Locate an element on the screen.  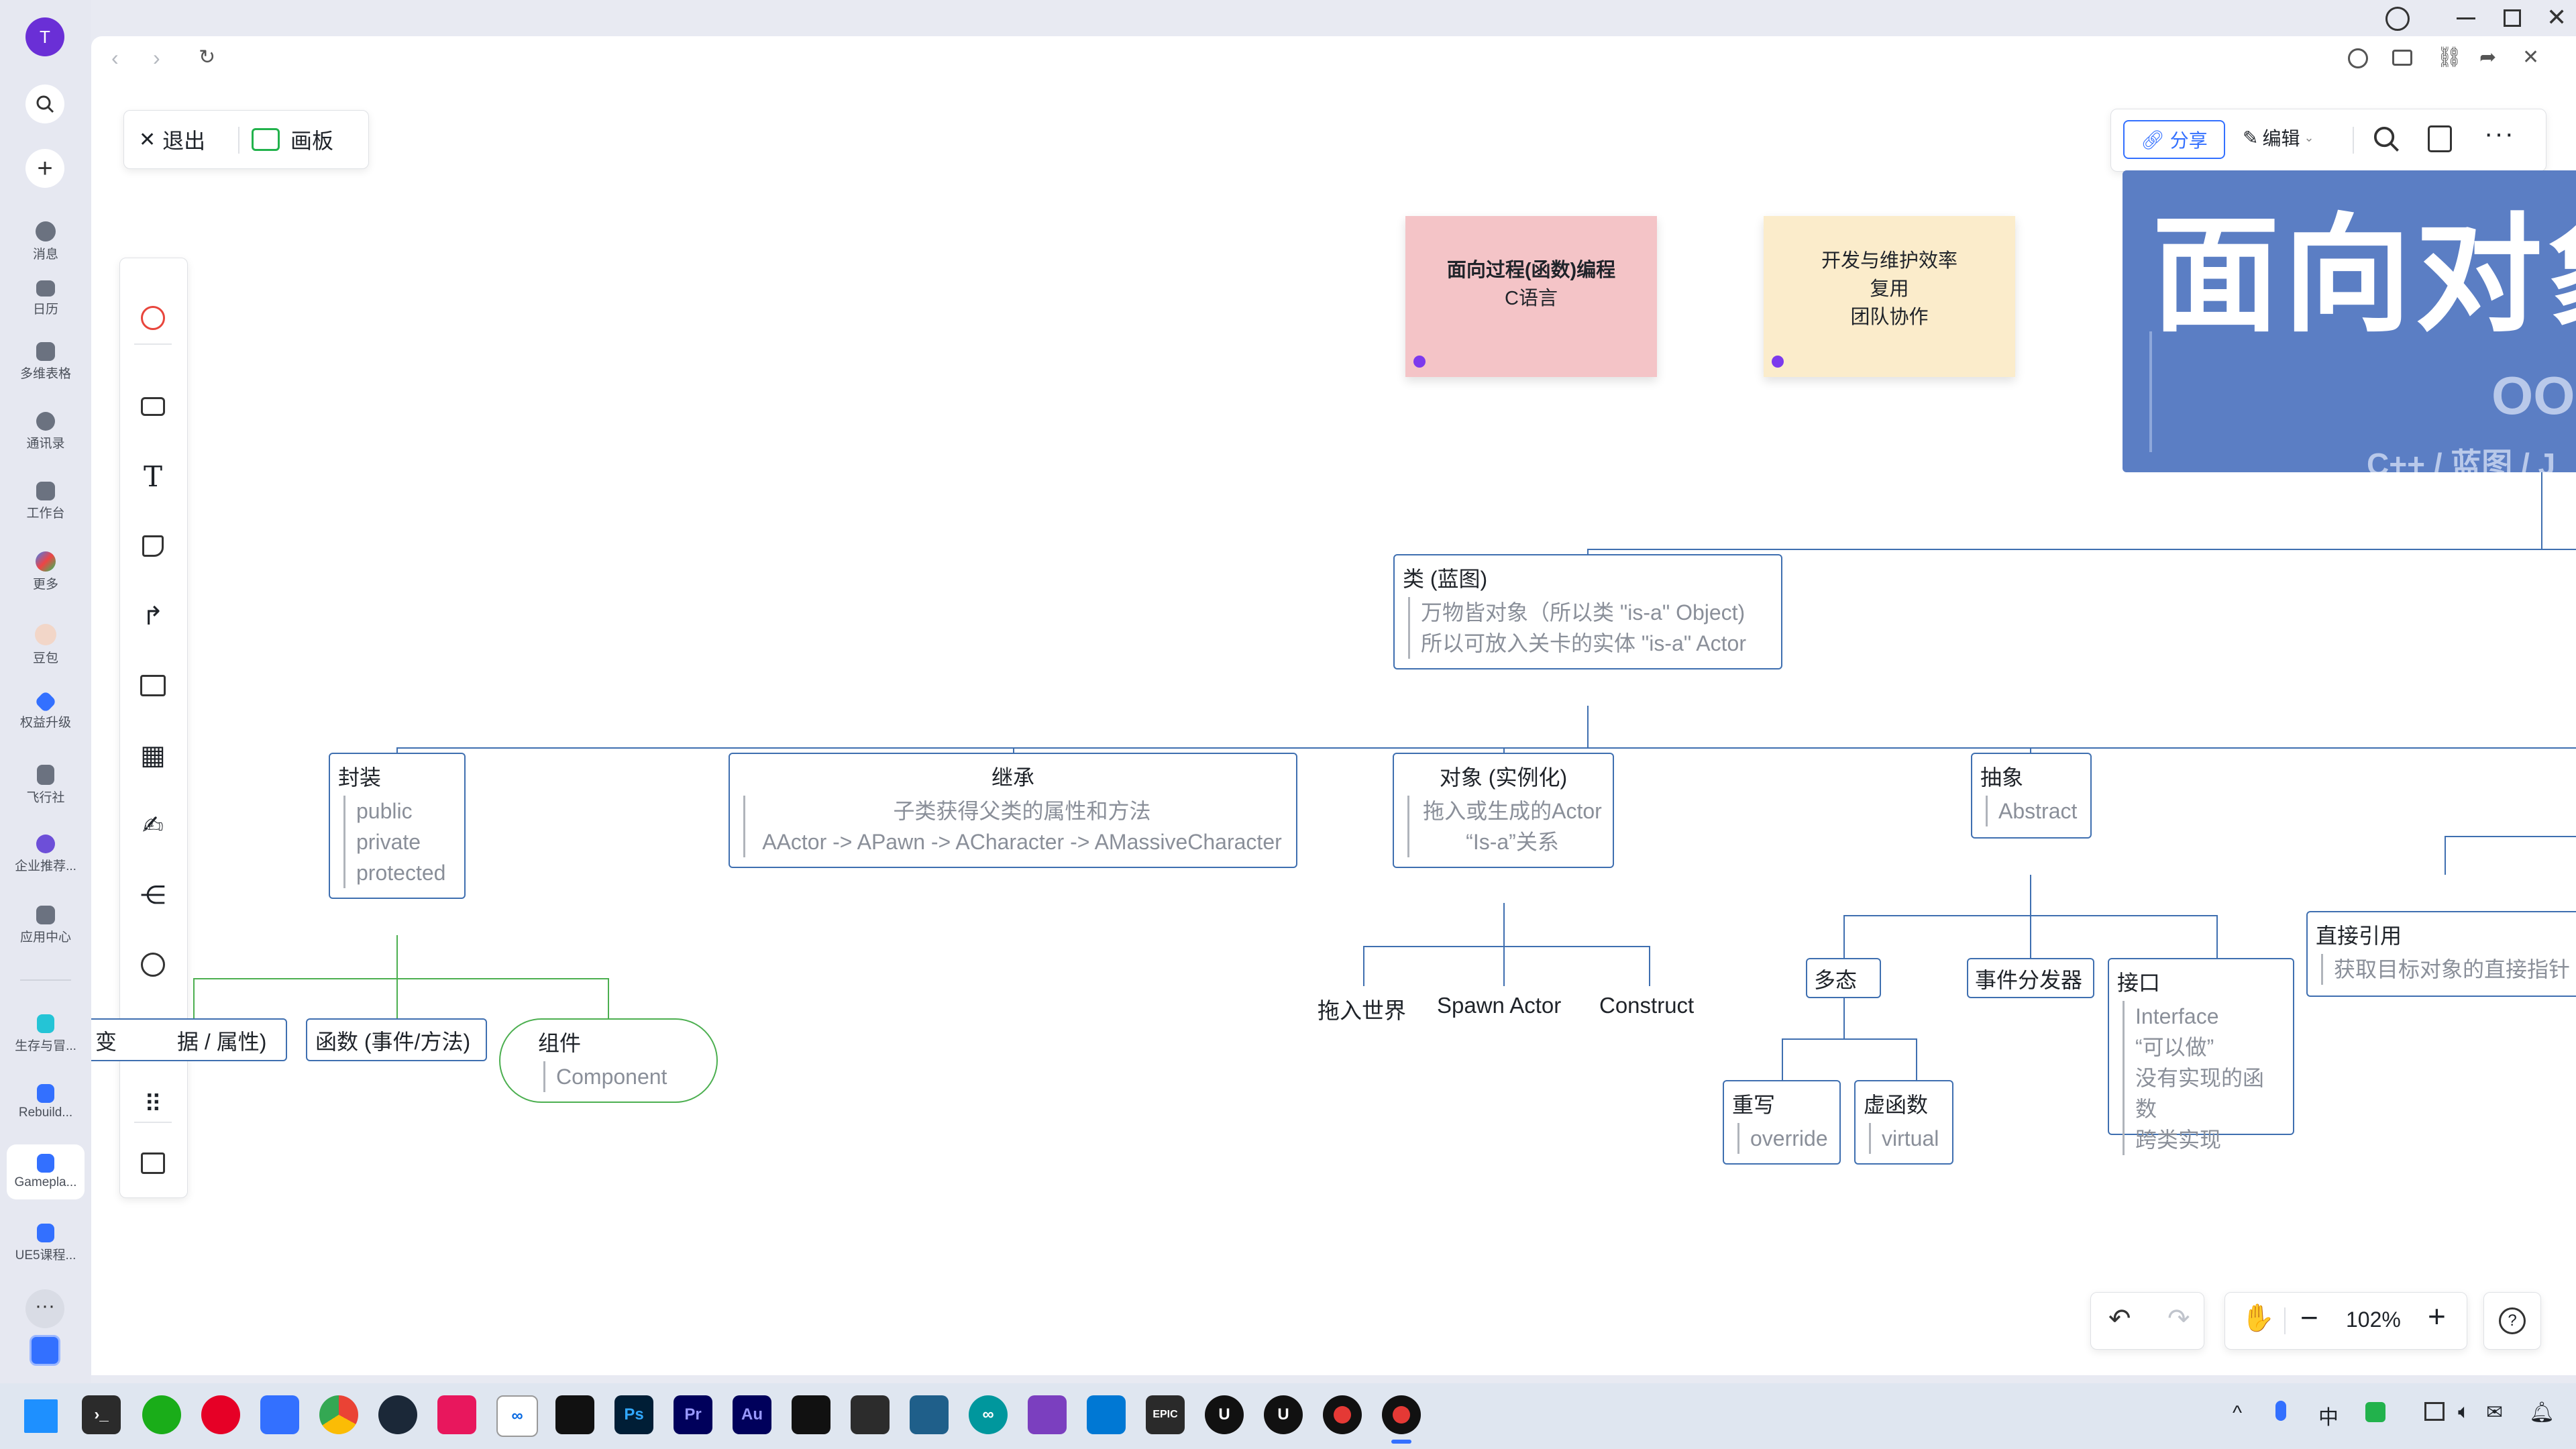
oo-title-card: 面向对象 OO C++ / 蓝图 / J is located at coordinates (2349, 321).